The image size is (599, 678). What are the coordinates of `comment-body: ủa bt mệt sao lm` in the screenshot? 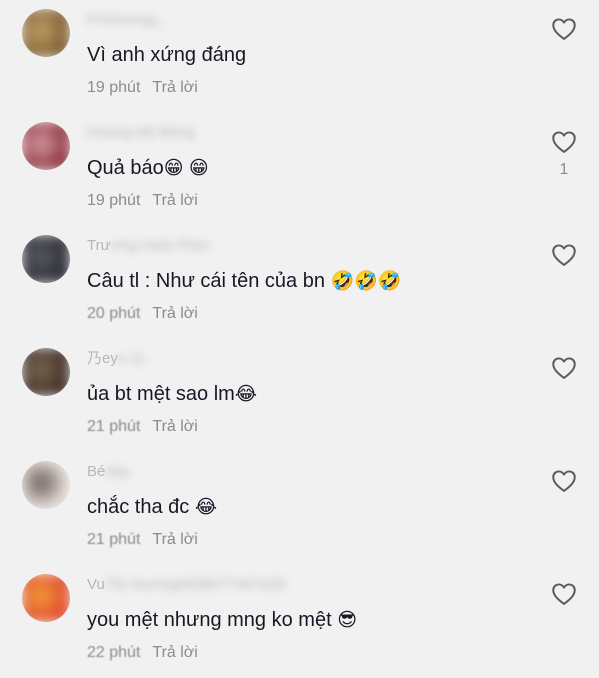 It's located at (161, 394).